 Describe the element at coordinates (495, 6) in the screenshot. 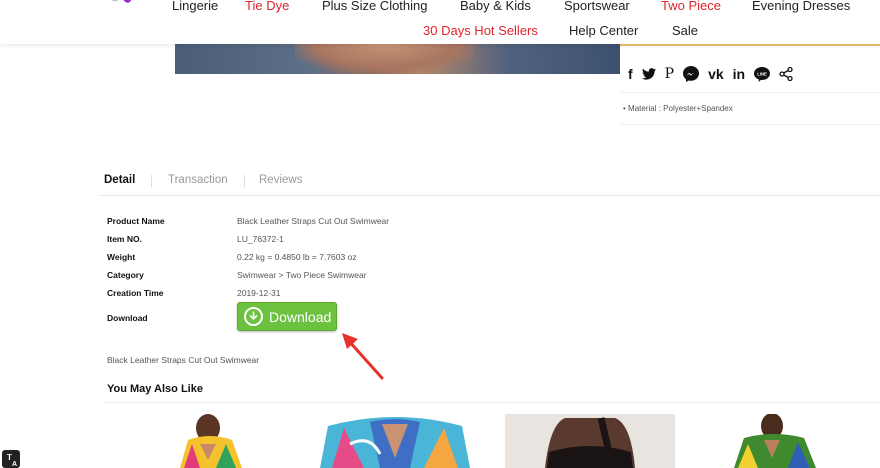

I see `nav-item-baby-kids: Baby & Kids` at that location.